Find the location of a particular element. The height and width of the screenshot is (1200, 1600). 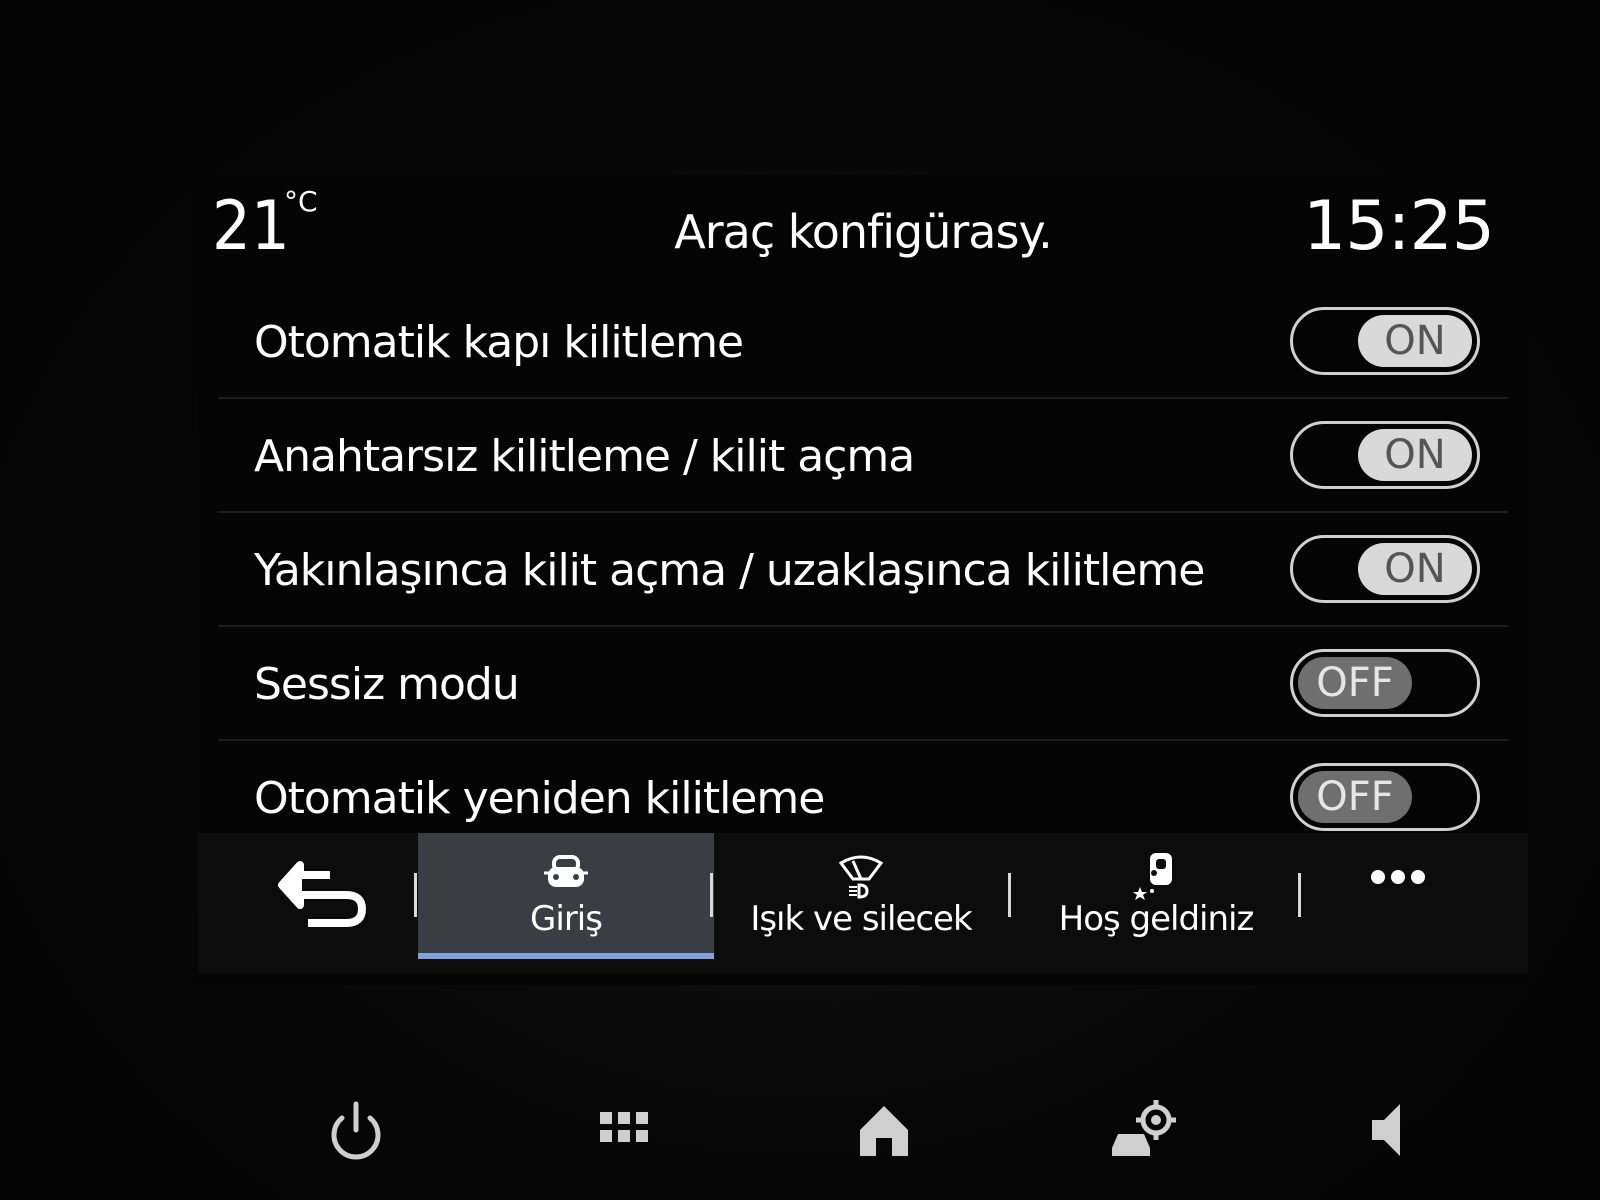

light-wiper-icon is located at coordinates (861, 877).